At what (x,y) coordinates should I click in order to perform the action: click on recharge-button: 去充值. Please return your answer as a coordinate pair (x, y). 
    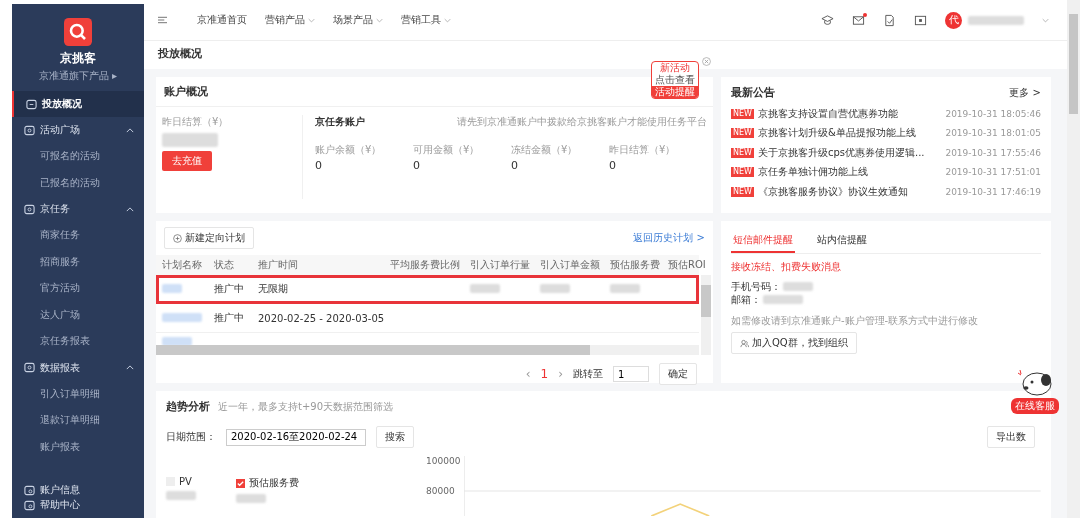
    Looking at the image, I should click on (187, 161).